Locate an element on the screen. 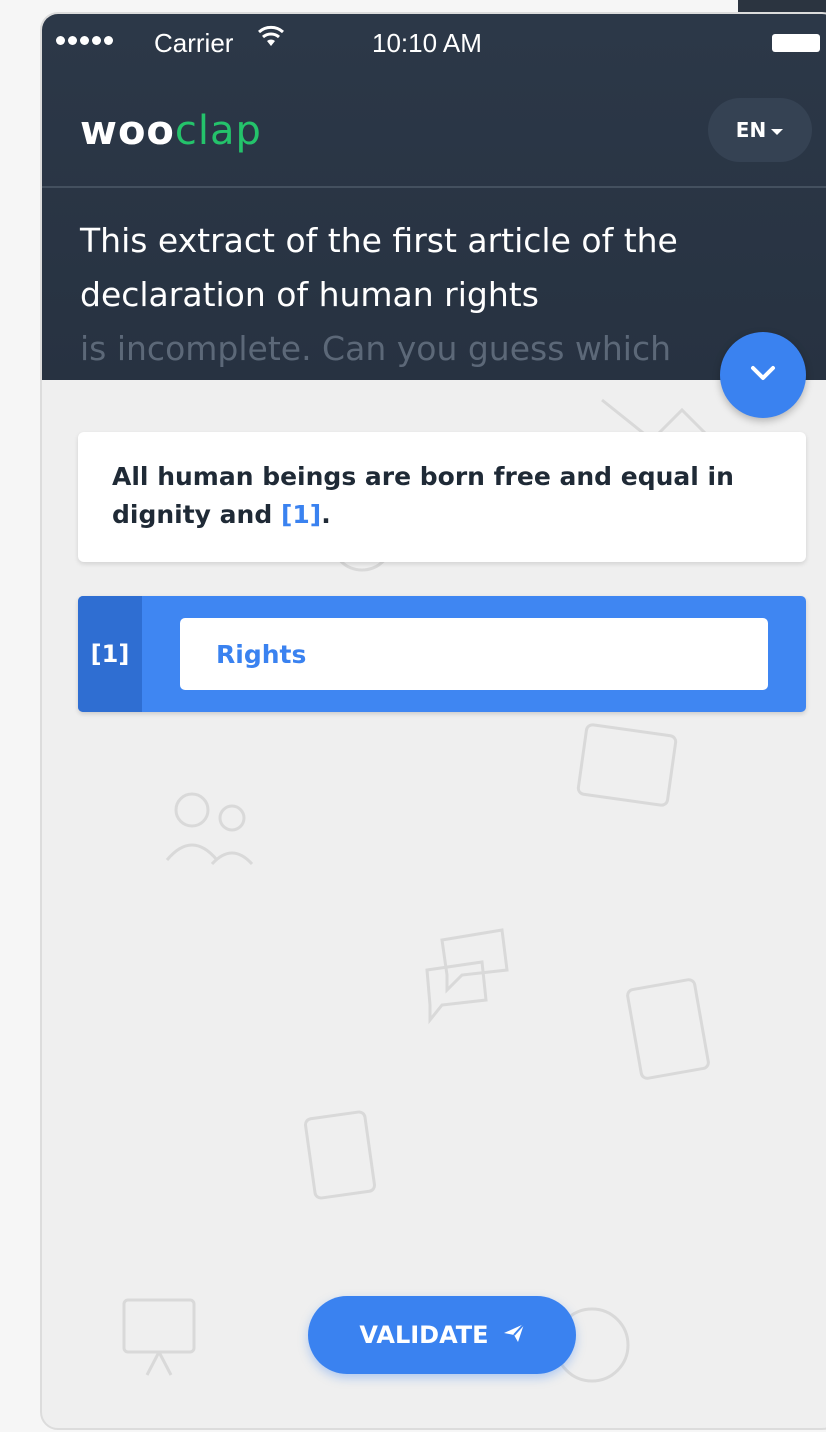  signal-strength-icon is located at coordinates (84, 36).